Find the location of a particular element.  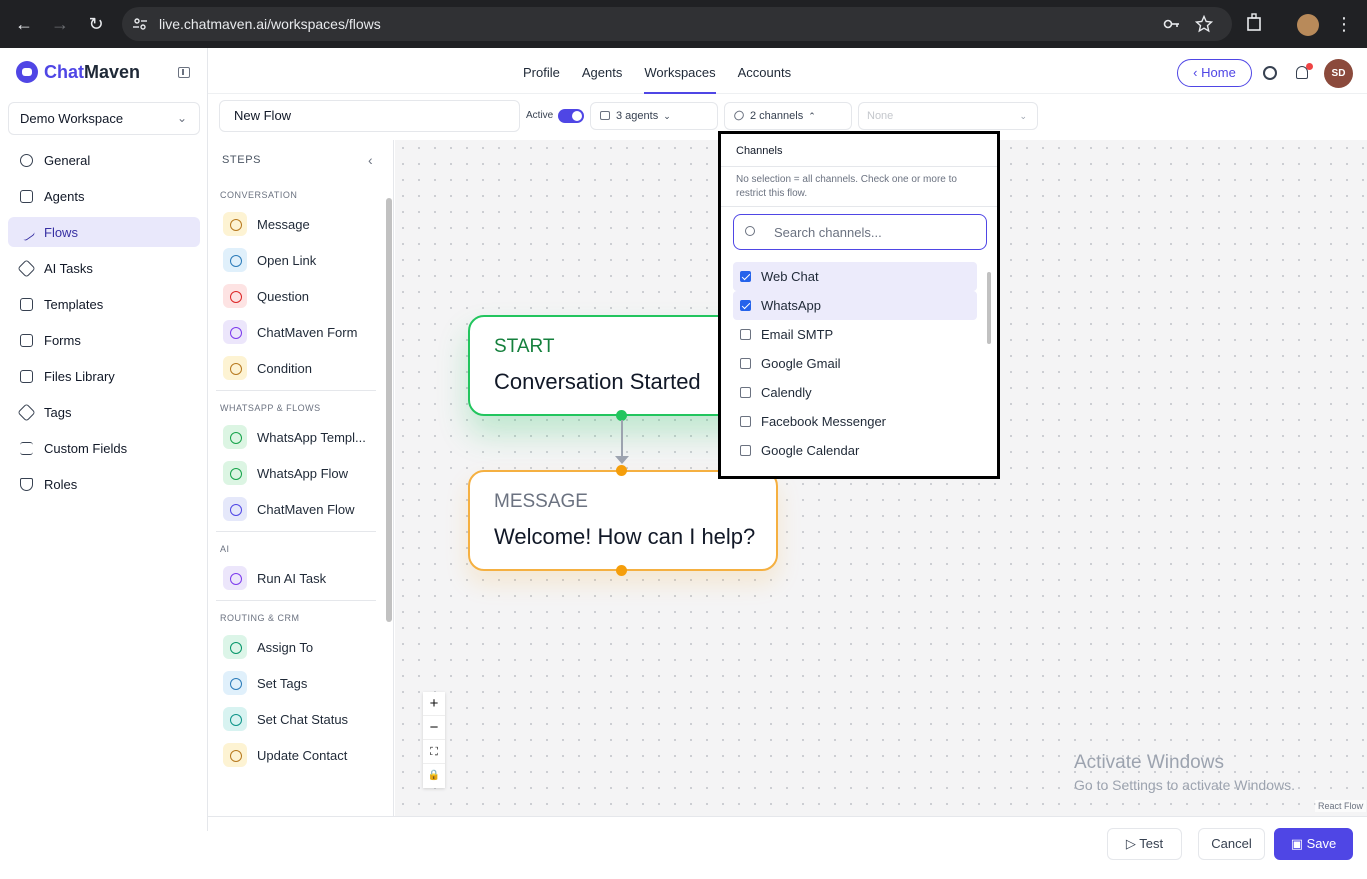

cancel-button: Cancel is located at coordinates (1231, 844).